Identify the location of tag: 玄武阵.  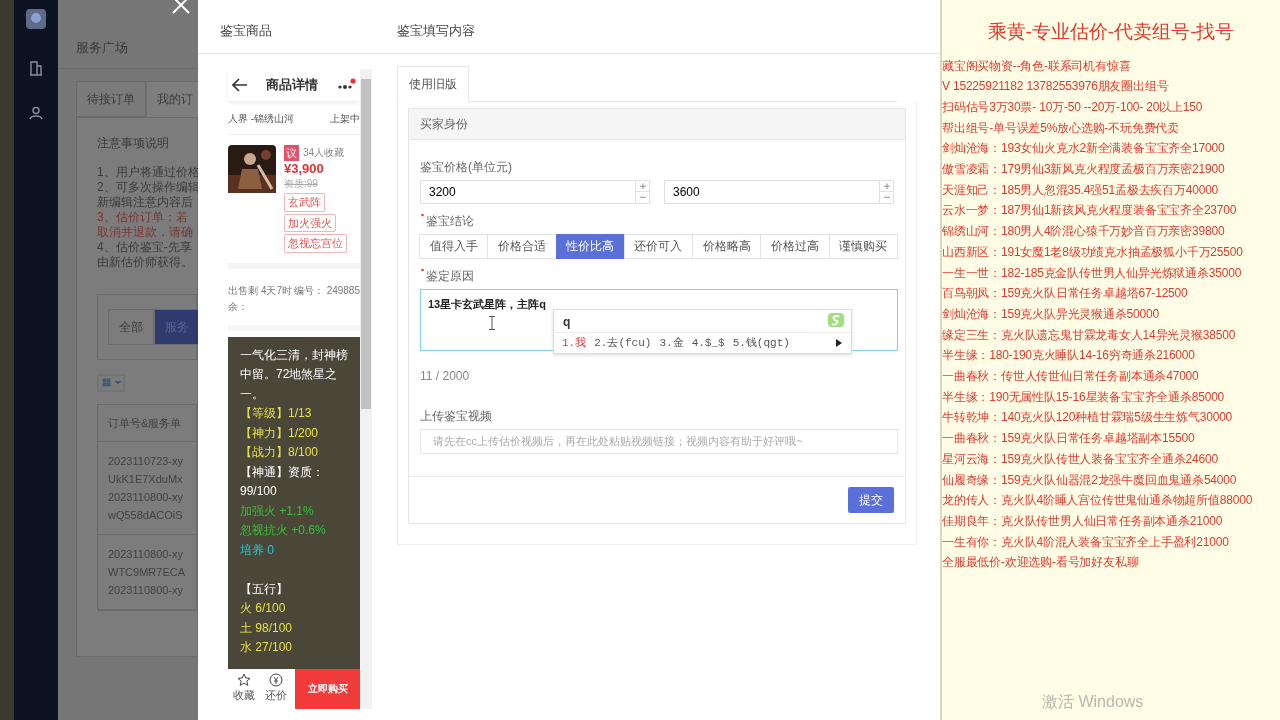
(304, 202).